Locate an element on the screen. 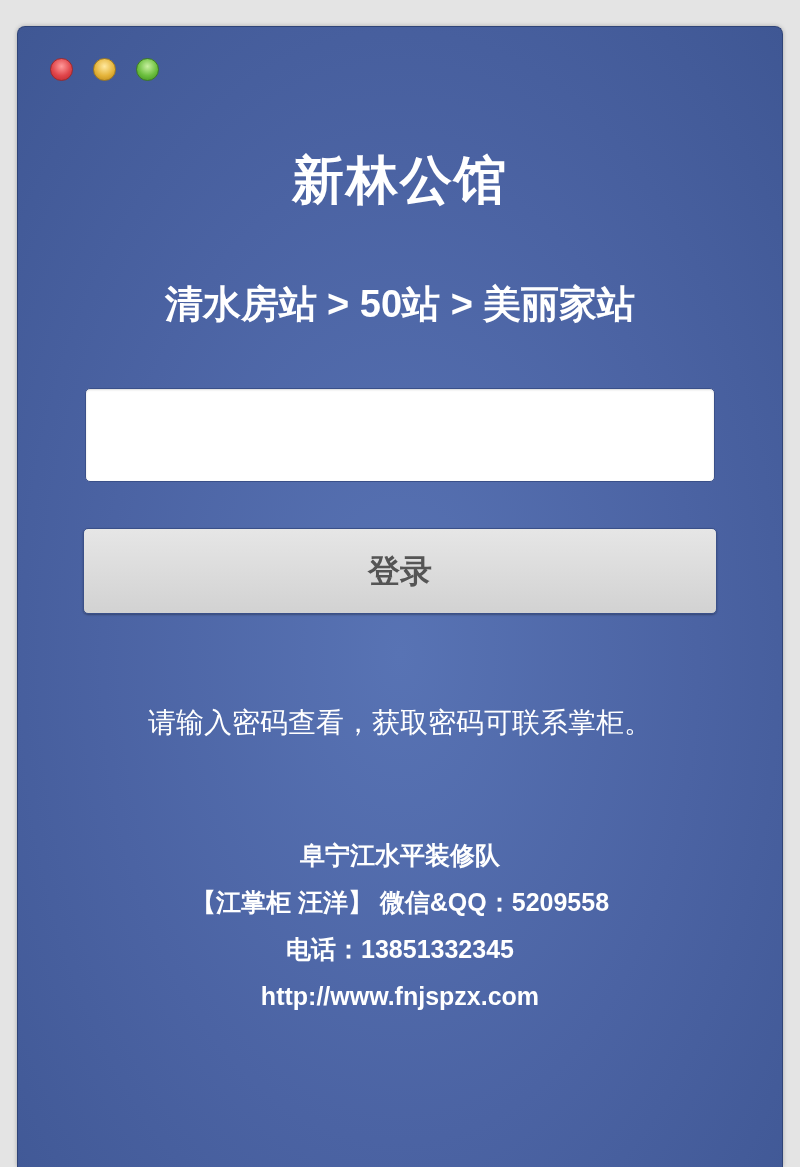 The image size is (800, 1167). contact-line: 电话：13851332345 is located at coordinates (400, 949).